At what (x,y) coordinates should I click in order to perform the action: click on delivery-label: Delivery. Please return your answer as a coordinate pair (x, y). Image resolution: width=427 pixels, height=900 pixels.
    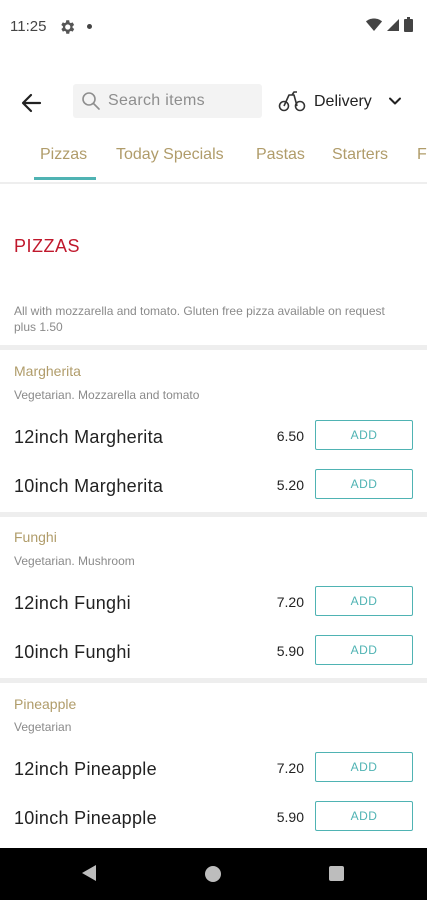
    Looking at the image, I should click on (343, 102).